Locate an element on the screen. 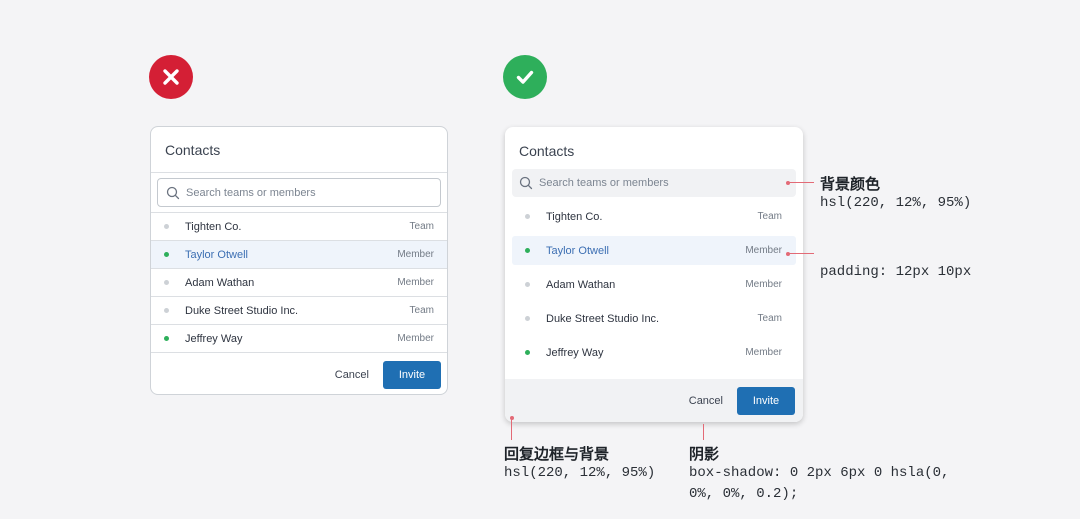 This screenshot has height=519, width=1080. search-area is located at coordinates (299, 193).